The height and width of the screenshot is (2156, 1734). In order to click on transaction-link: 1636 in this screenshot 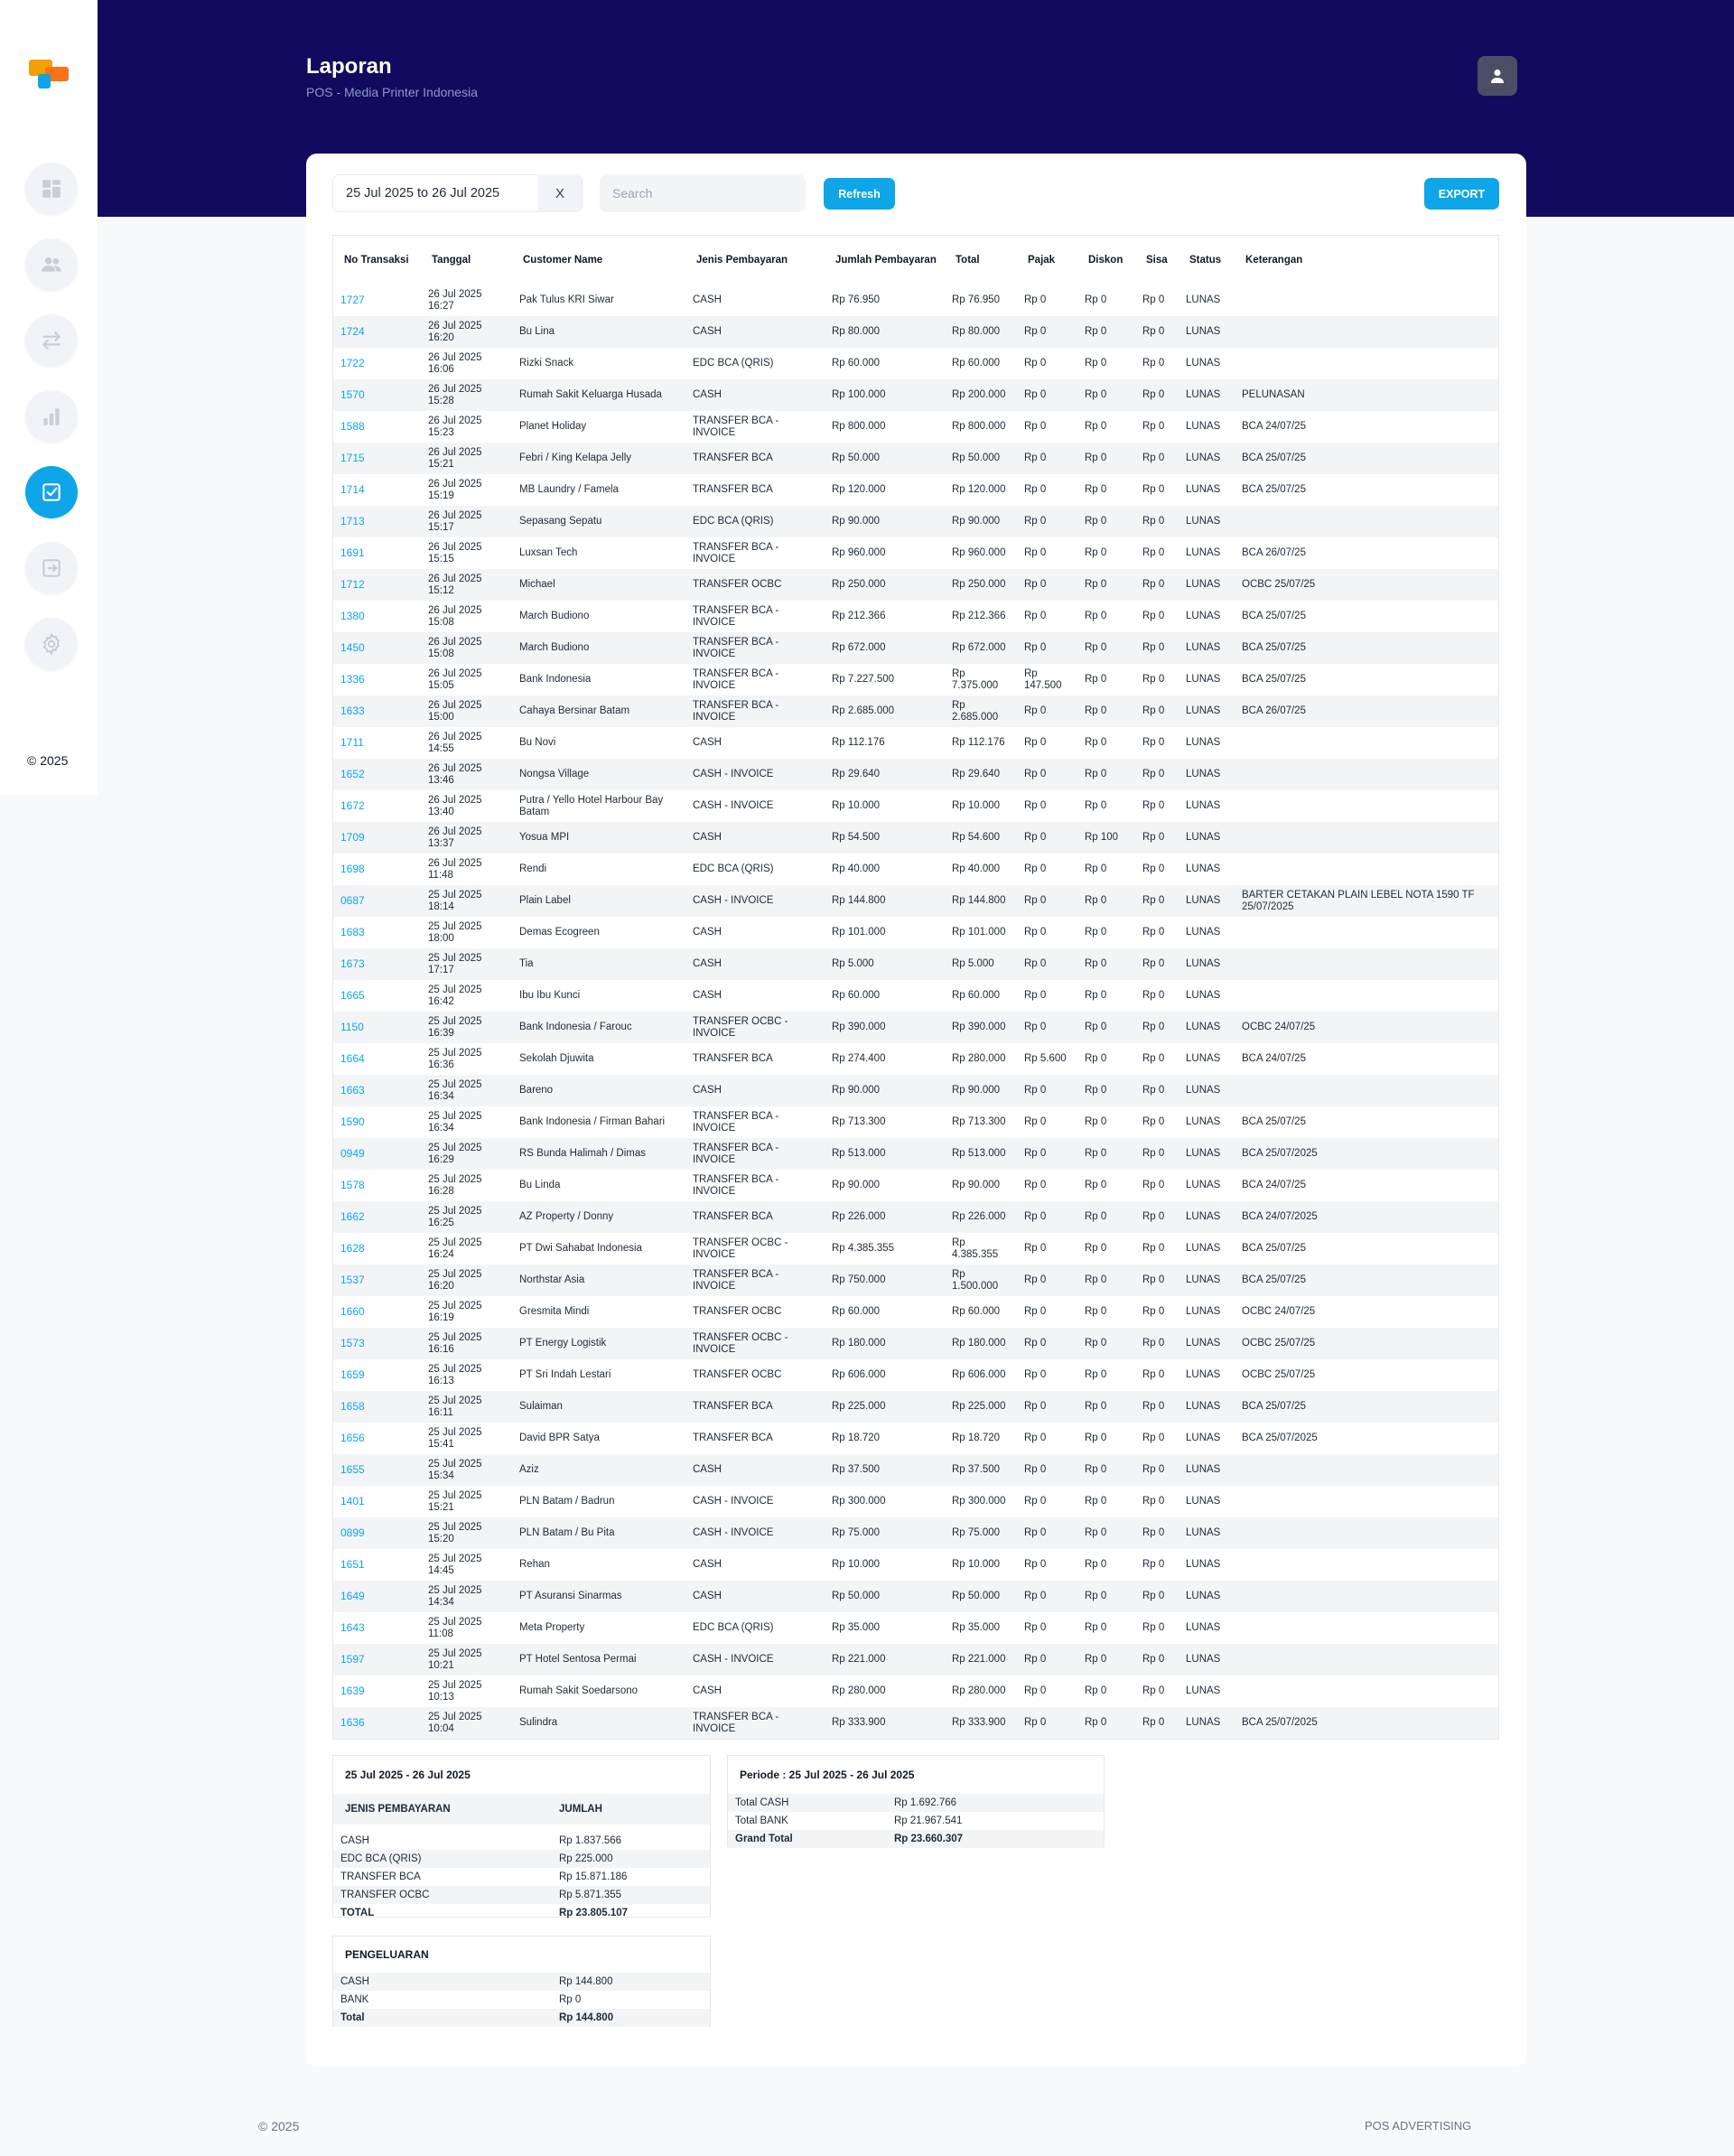, I will do `click(377, 1723)`.